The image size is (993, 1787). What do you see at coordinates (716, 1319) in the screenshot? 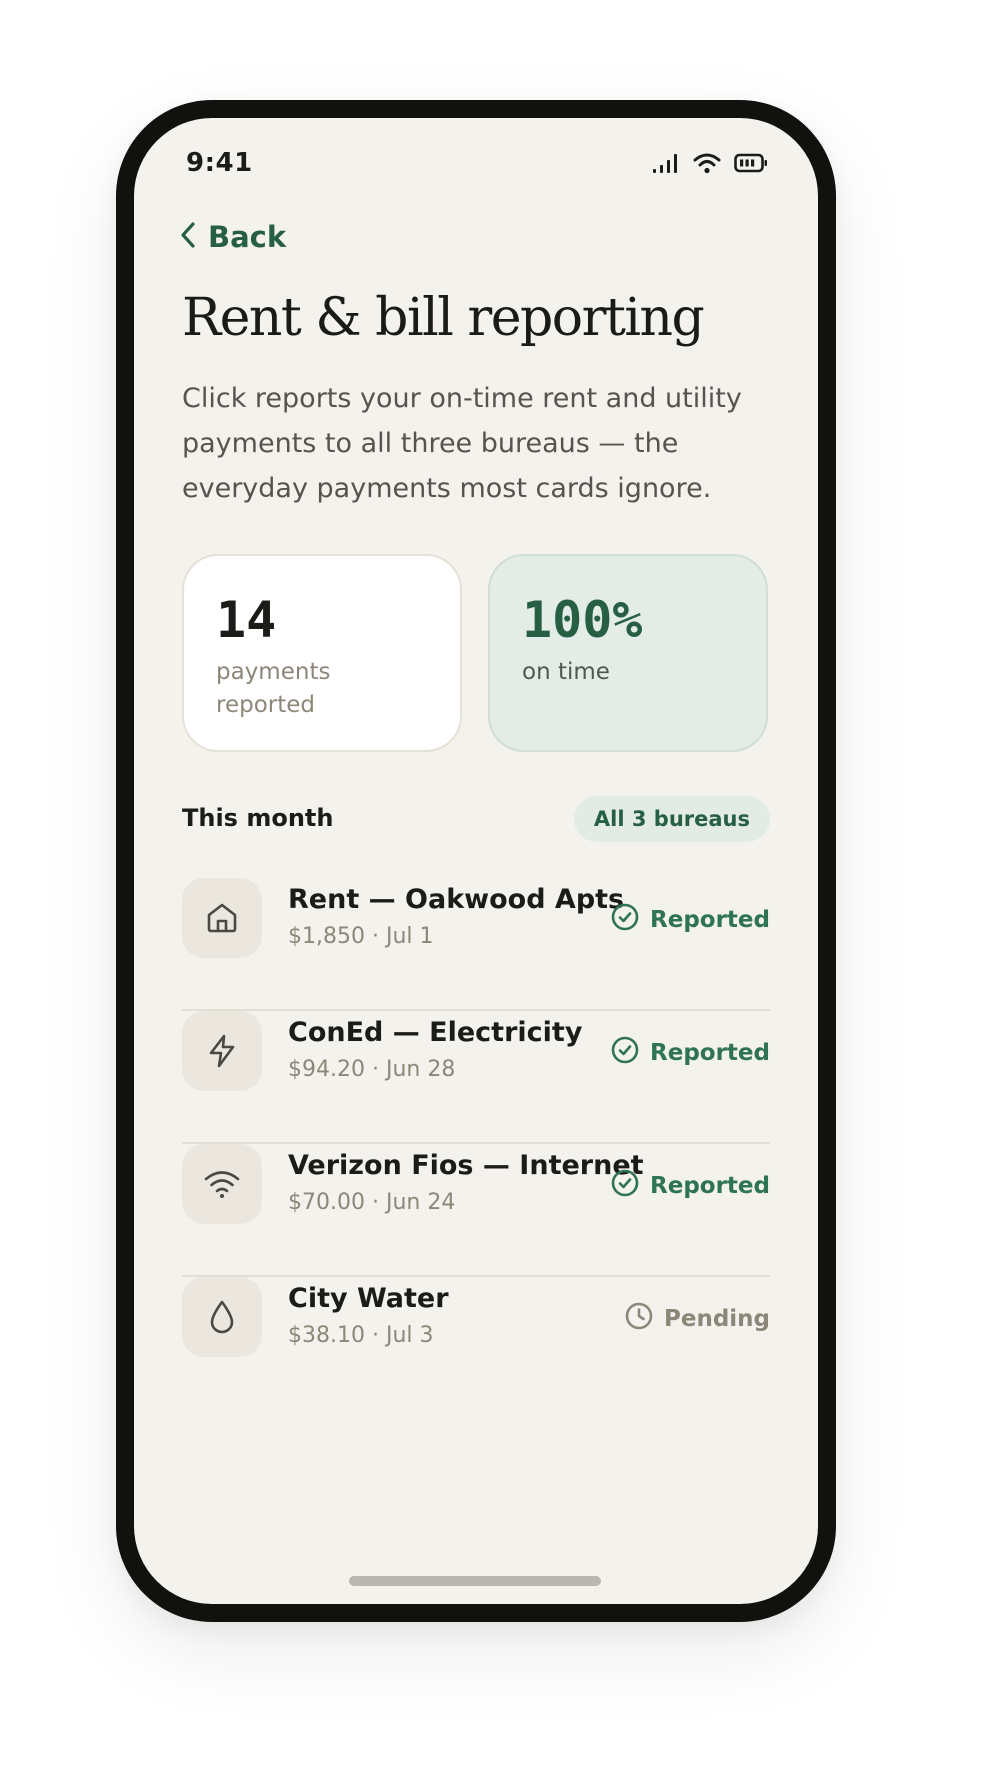
I see `status-label: Pending` at bounding box center [716, 1319].